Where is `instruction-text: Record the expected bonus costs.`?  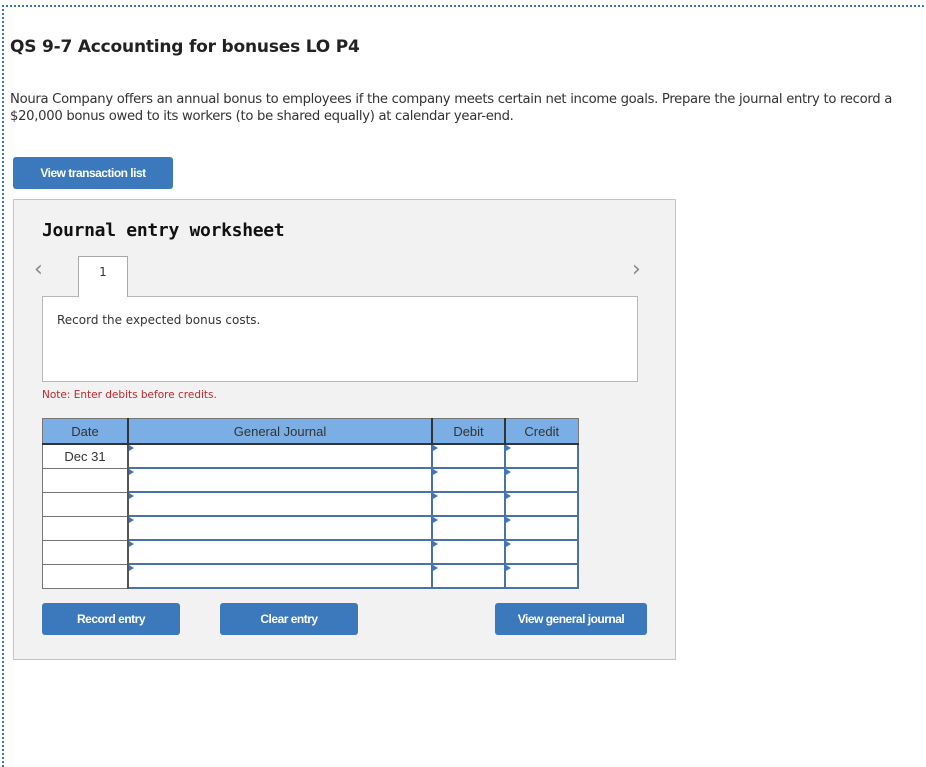
instruction-text: Record the expected bonus costs. is located at coordinates (159, 320).